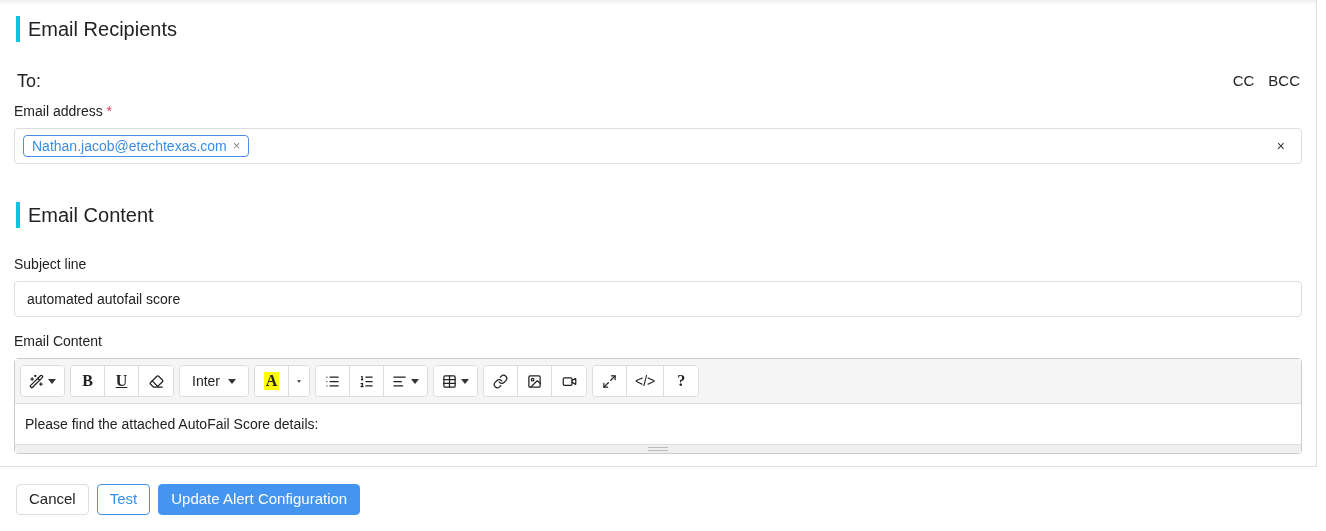 The width and height of the screenshot is (1326, 531). What do you see at coordinates (88, 381) in the screenshot?
I see `toolbar-button: B` at bounding box center [88, 381].